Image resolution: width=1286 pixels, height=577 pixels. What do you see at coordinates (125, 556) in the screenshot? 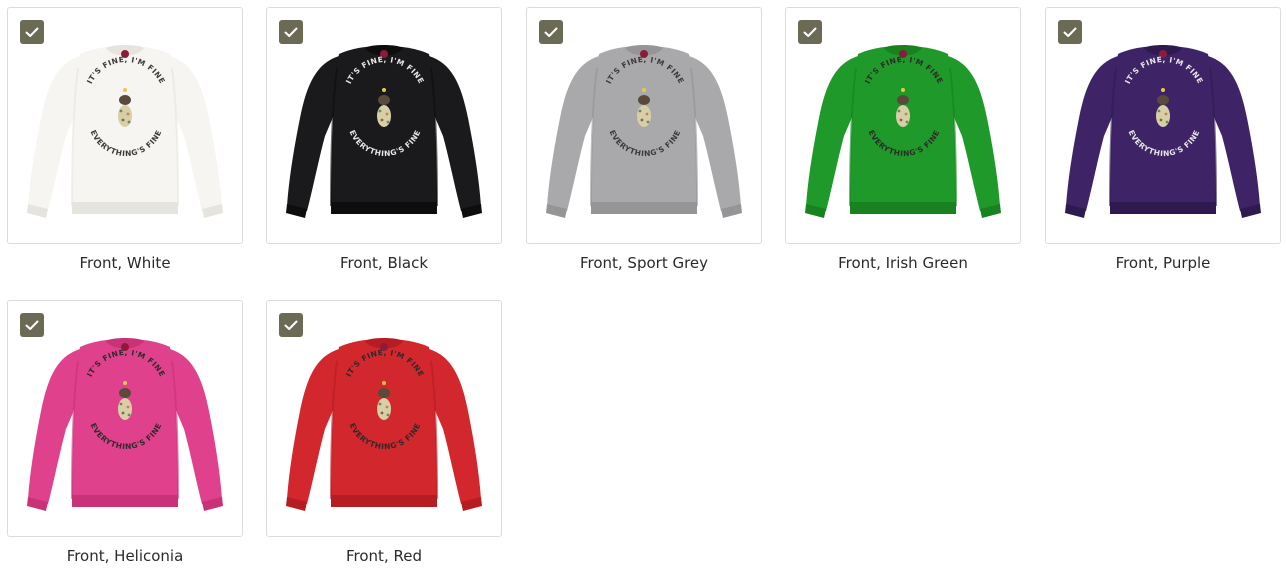
I see `variant-label: Front, Heliconia` at bounding box center [125, 556].